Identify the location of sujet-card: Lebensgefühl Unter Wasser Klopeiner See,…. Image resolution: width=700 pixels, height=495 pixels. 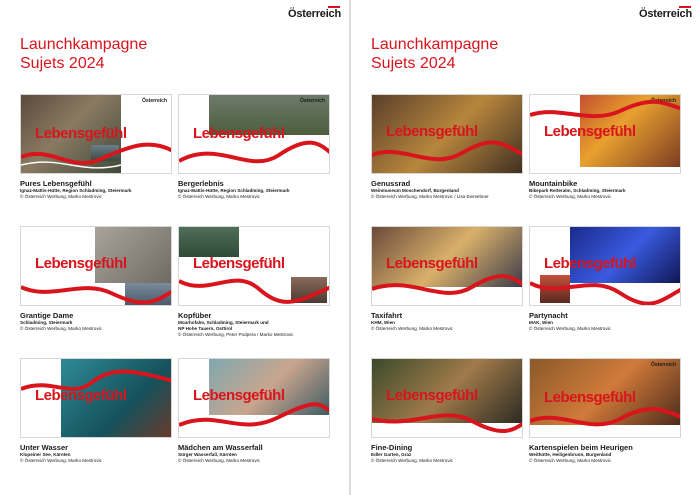
(96, 411).